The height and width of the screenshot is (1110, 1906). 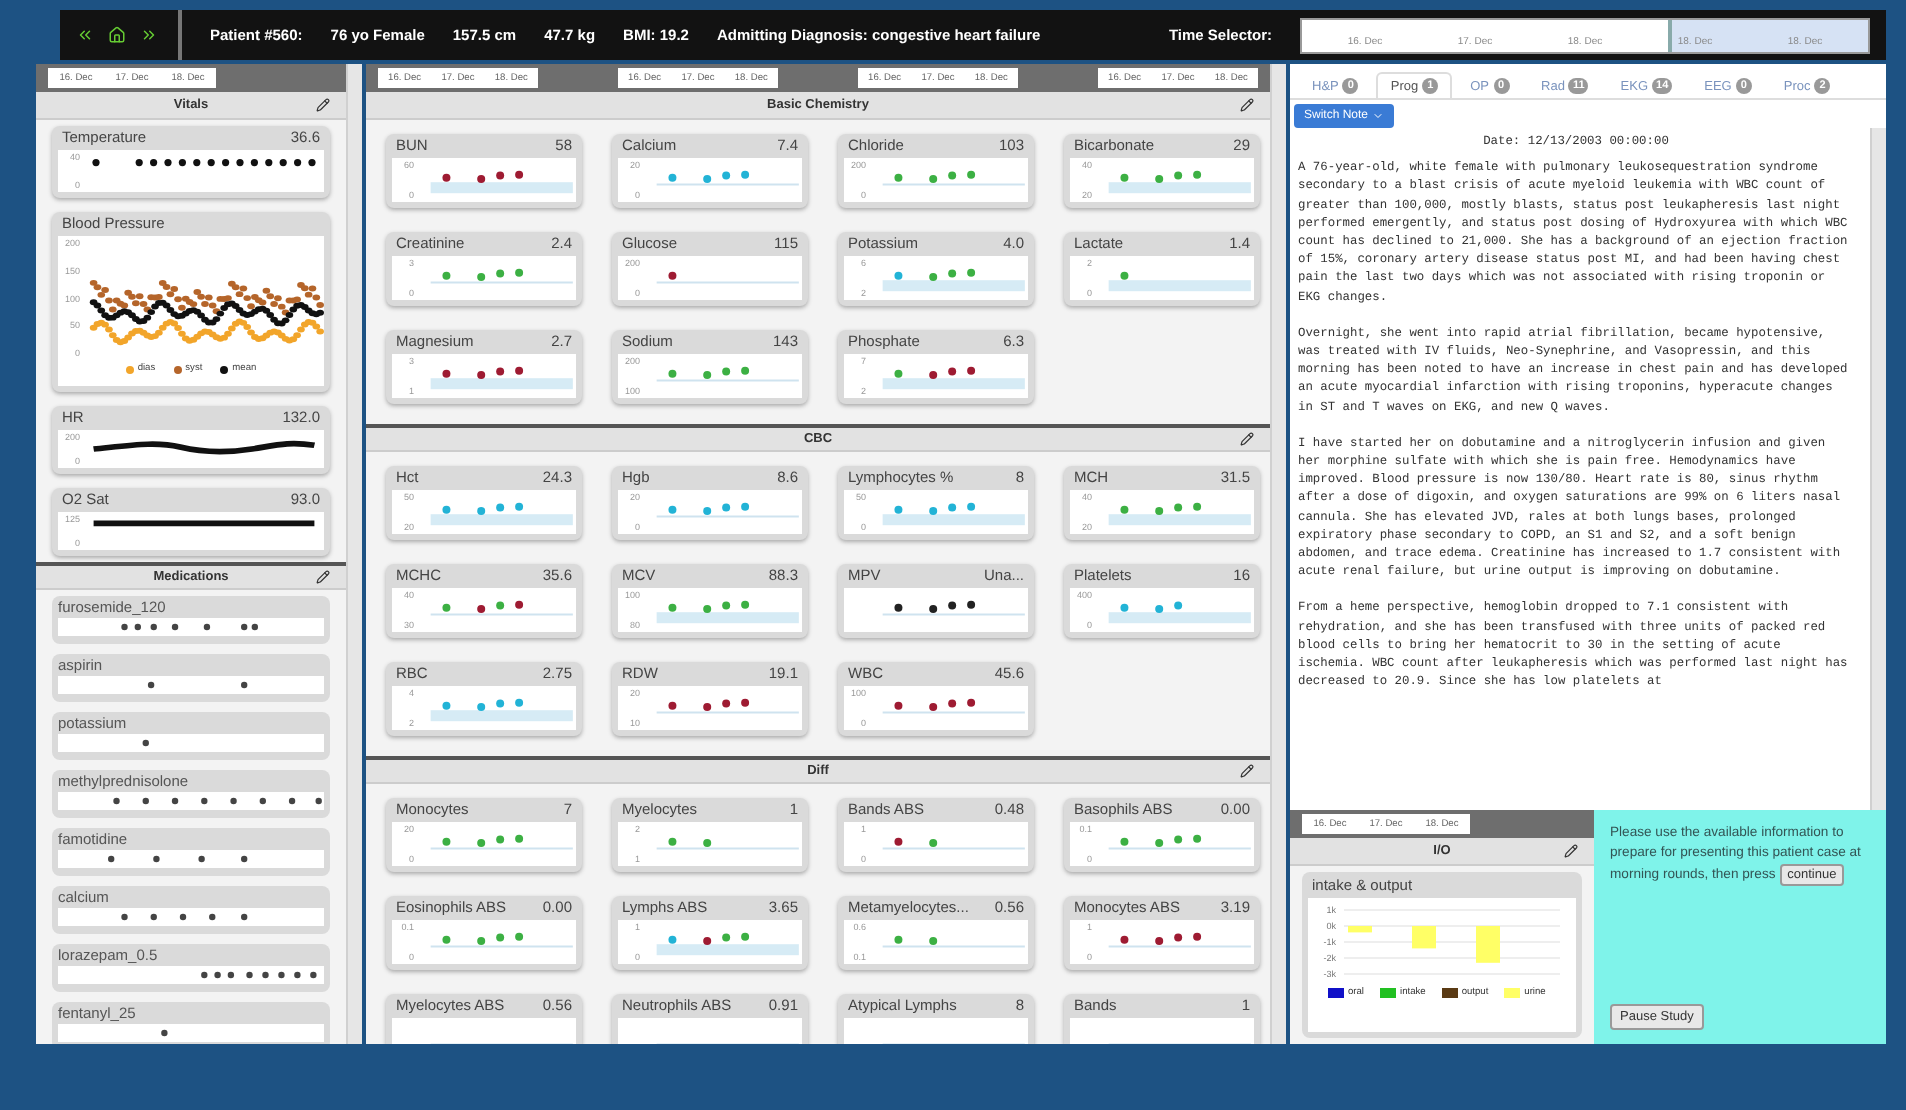 What do you see at coordinates (1378, 116) in the screenshot?
I see `caret-icon` at bounding box center [1378, 116].